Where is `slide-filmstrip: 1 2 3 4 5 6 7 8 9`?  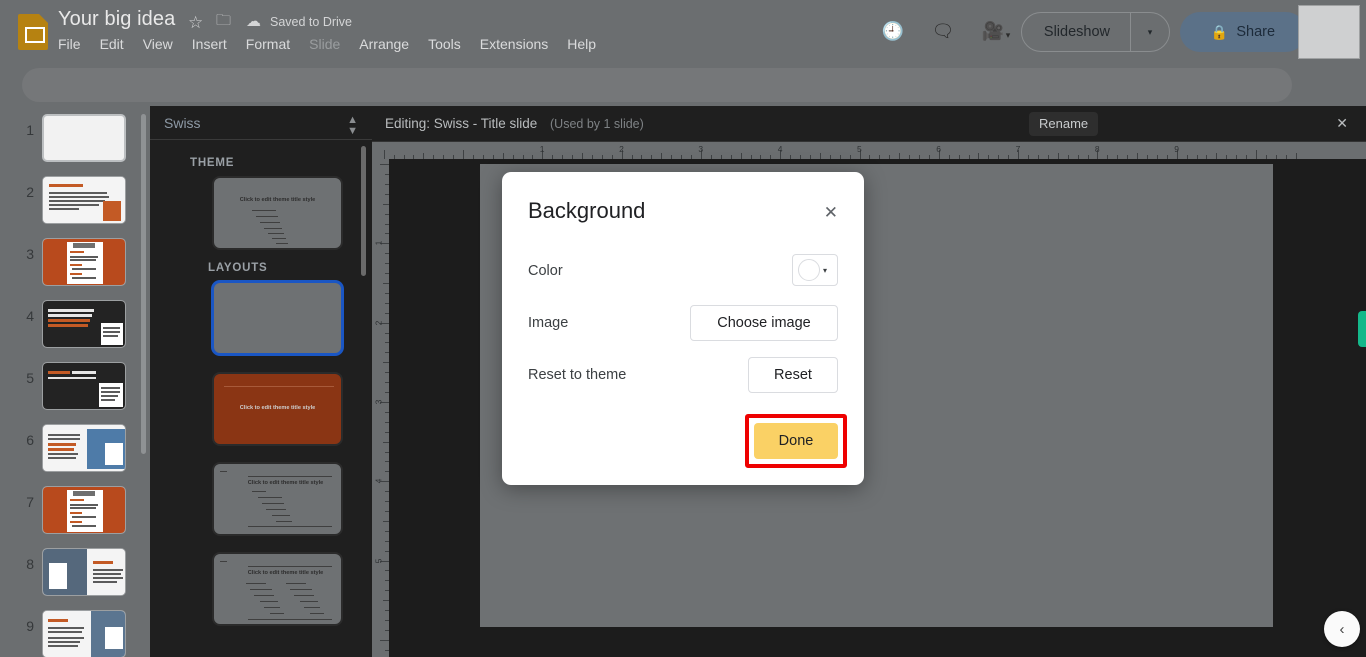
slide-filmstrip: 1 2 3 4 5 6 7 8 9 is located at coordinates (75, 381).